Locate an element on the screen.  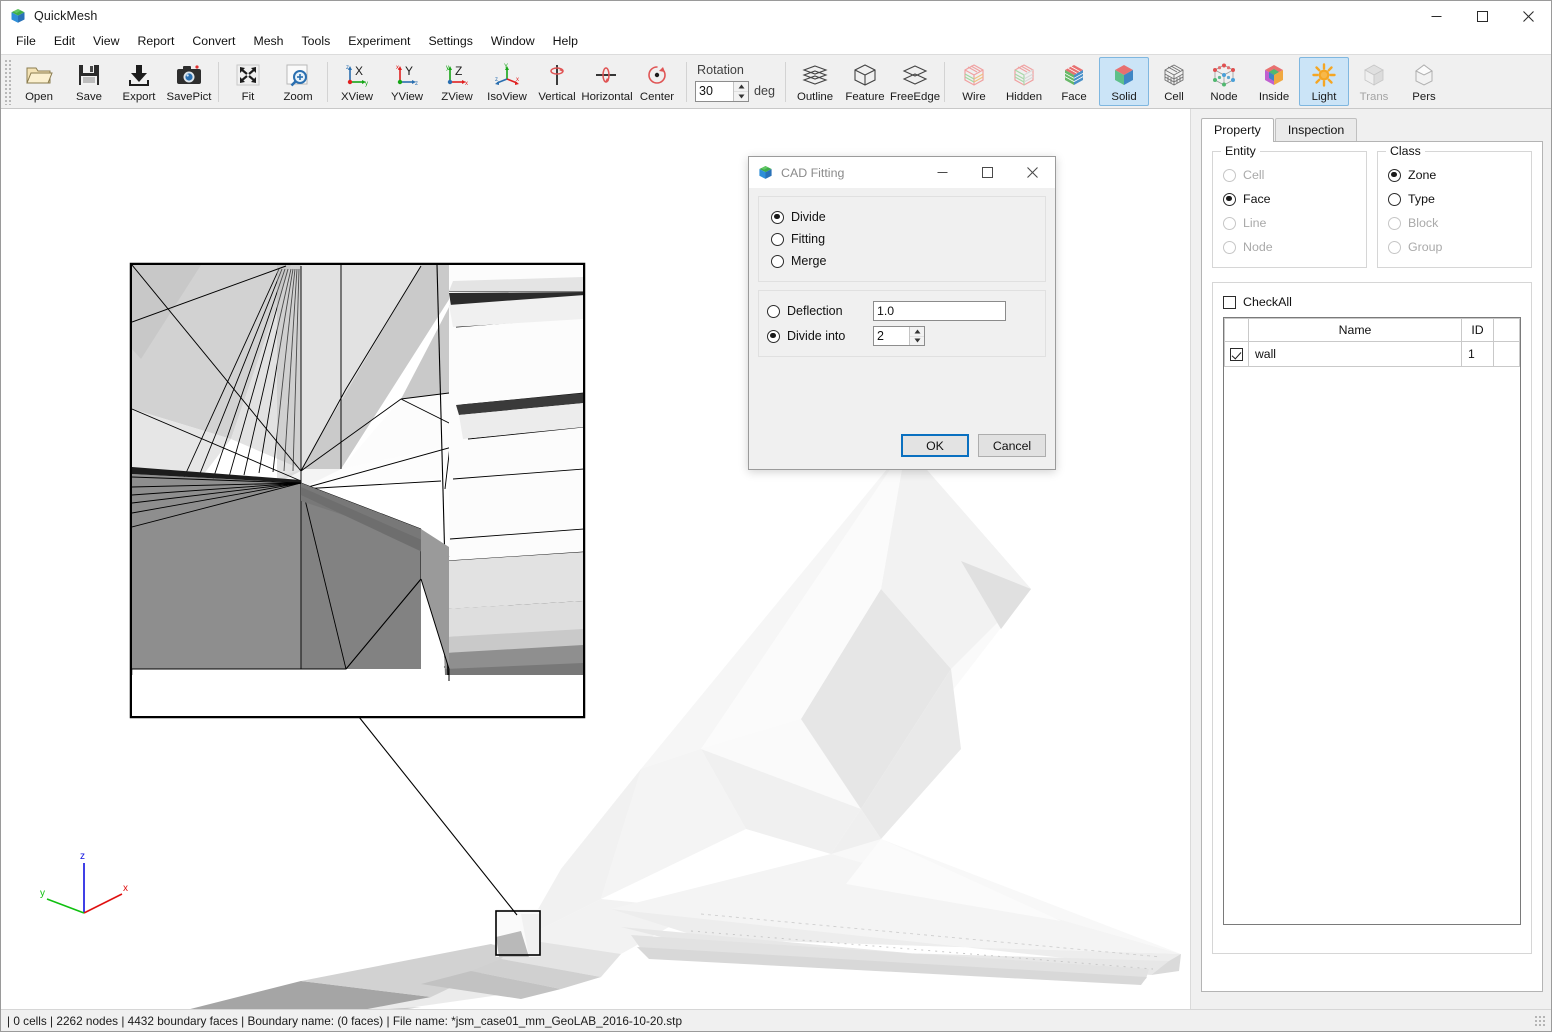
menu-view: View is located at coordinates (106, 41).